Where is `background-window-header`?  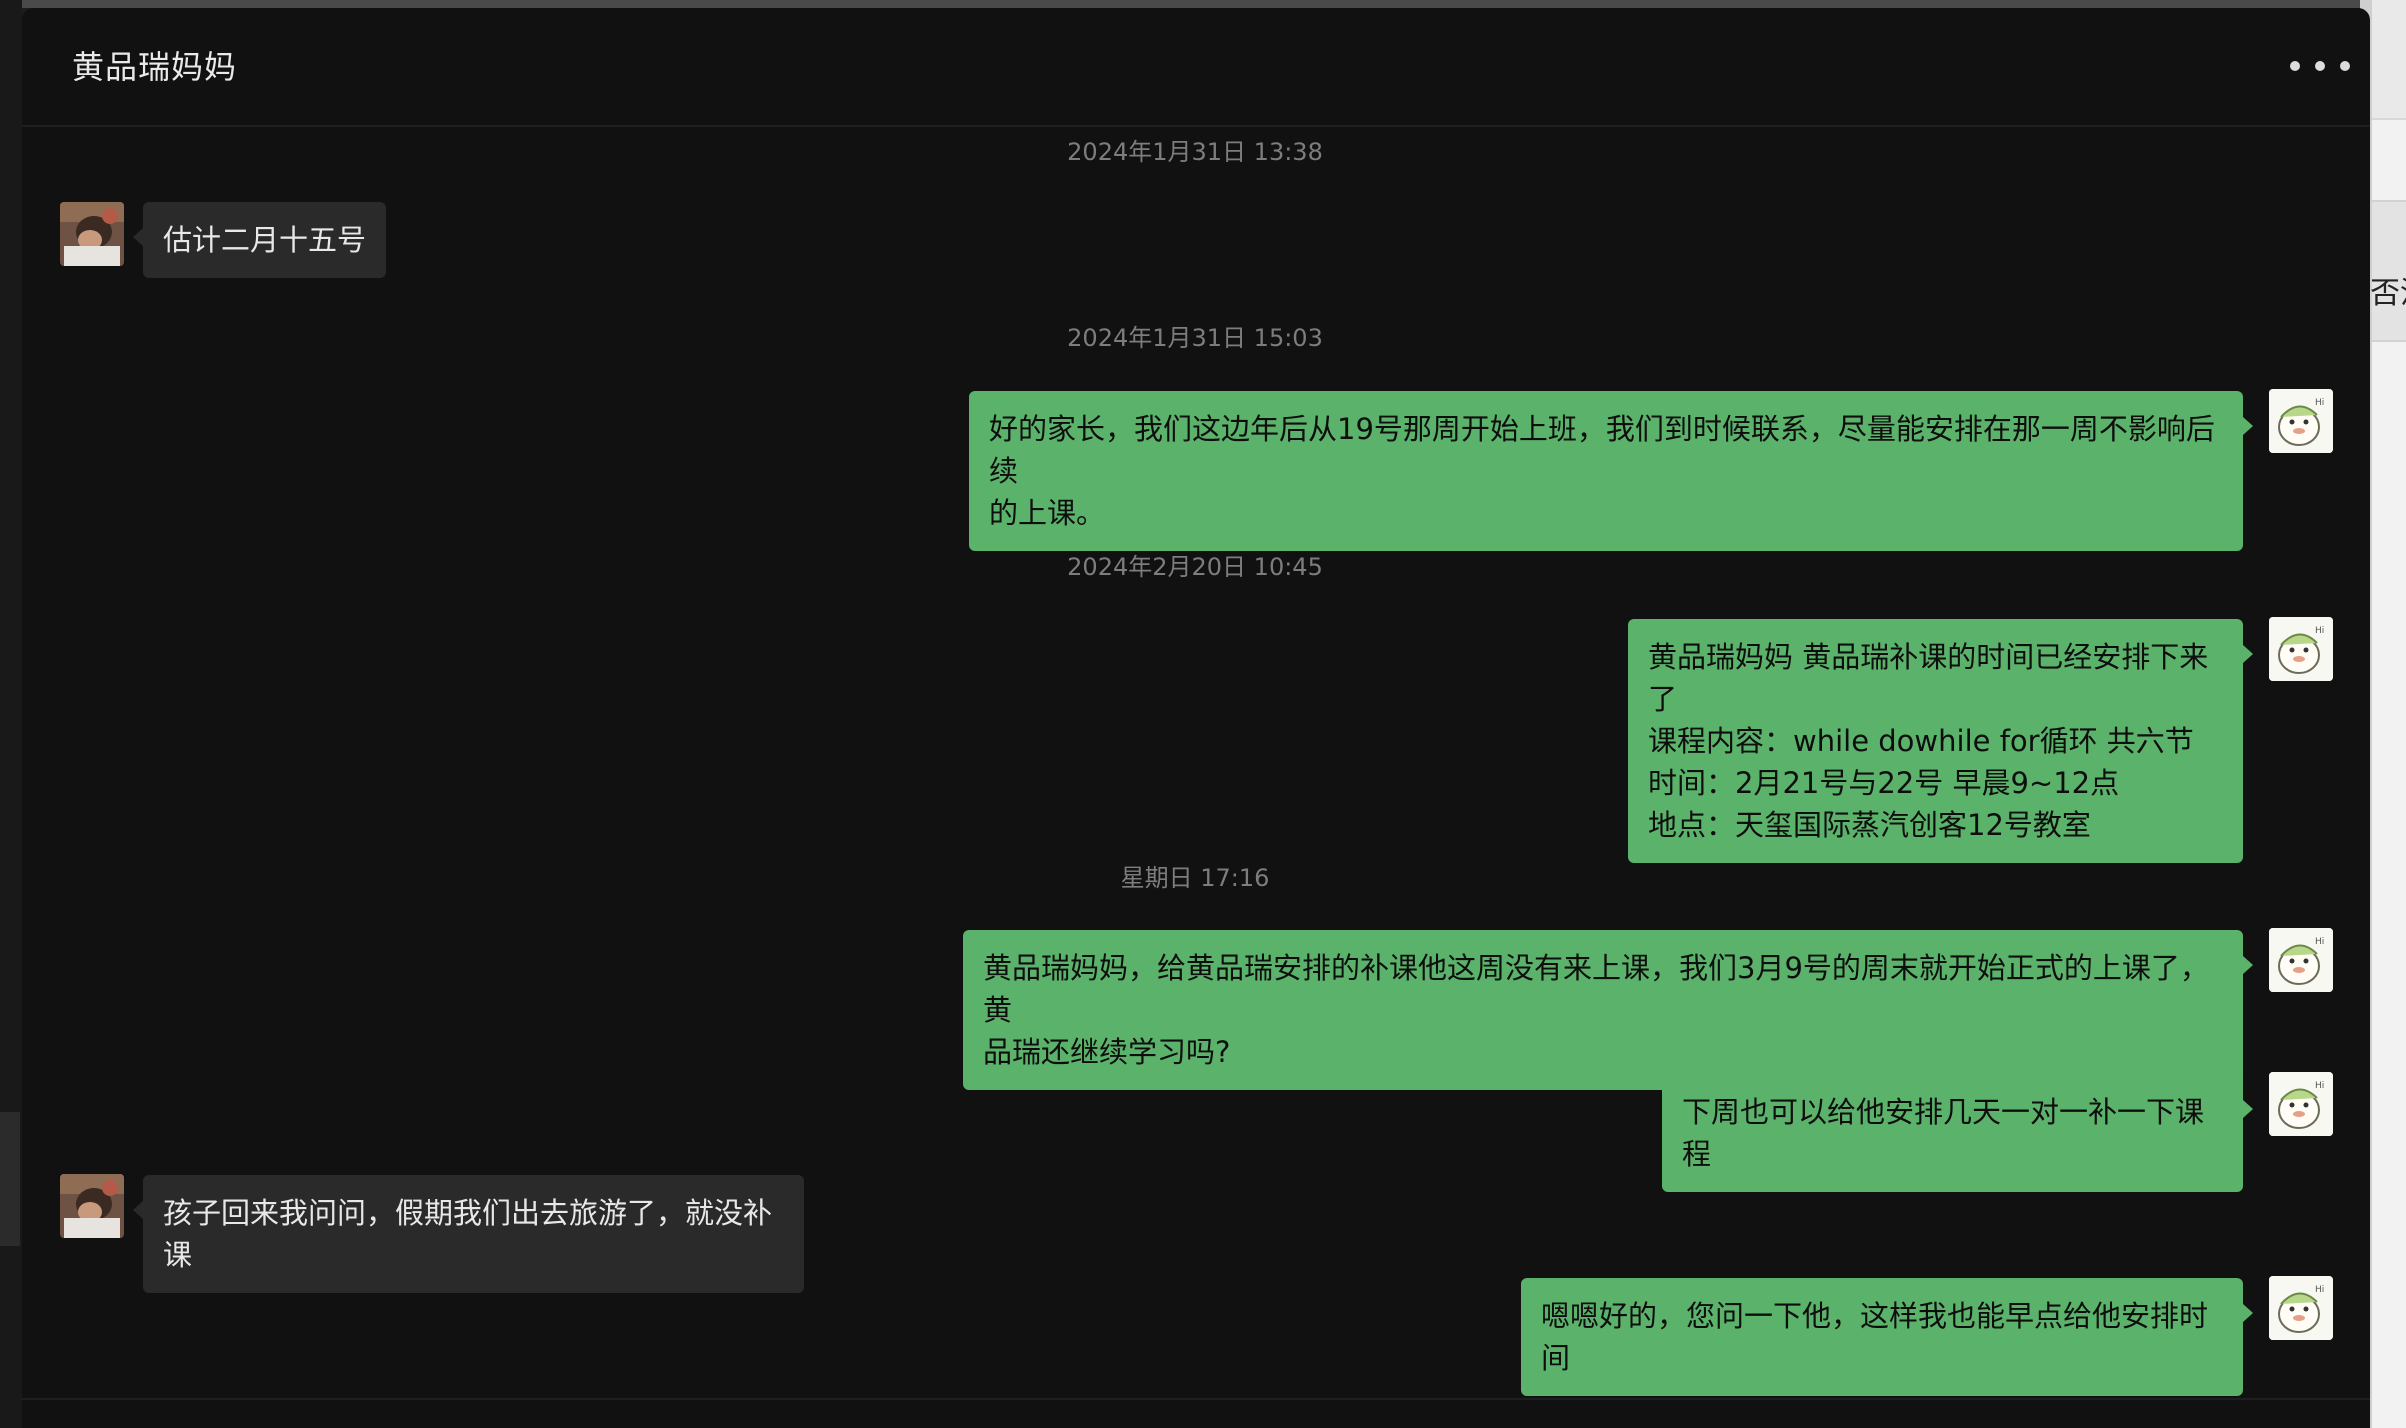
background-window-header is located at coordinates (2389, 60).